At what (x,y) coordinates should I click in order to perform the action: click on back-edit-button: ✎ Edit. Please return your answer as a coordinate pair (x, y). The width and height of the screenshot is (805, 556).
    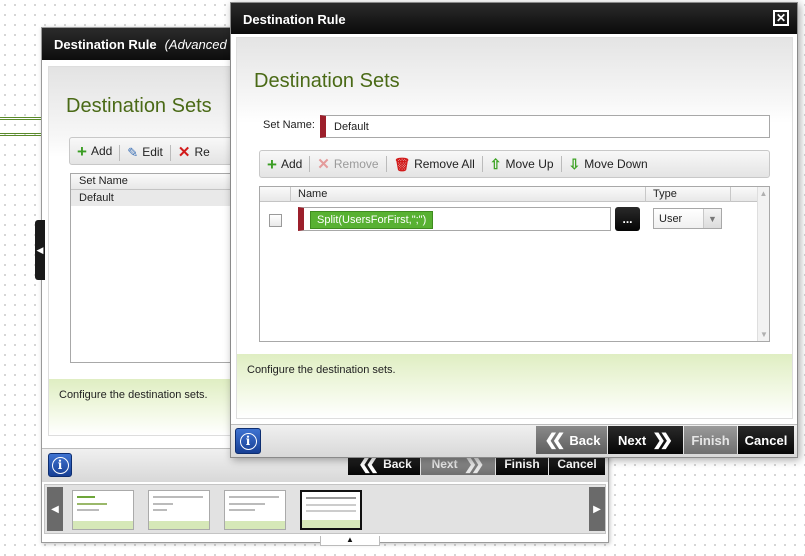
    Looking at the image, I should click on (145, 152).